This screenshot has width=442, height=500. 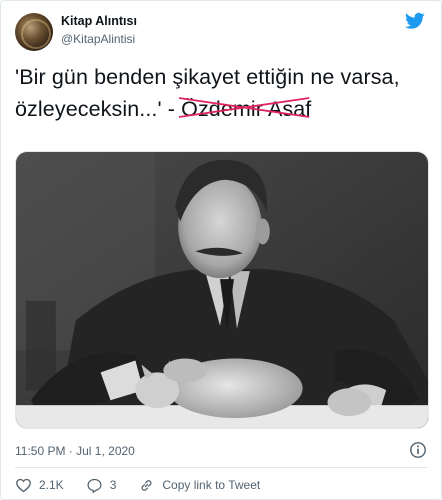 I want to click on copy-link-button: Copy link to Tweet, so click(x=199, y=485).